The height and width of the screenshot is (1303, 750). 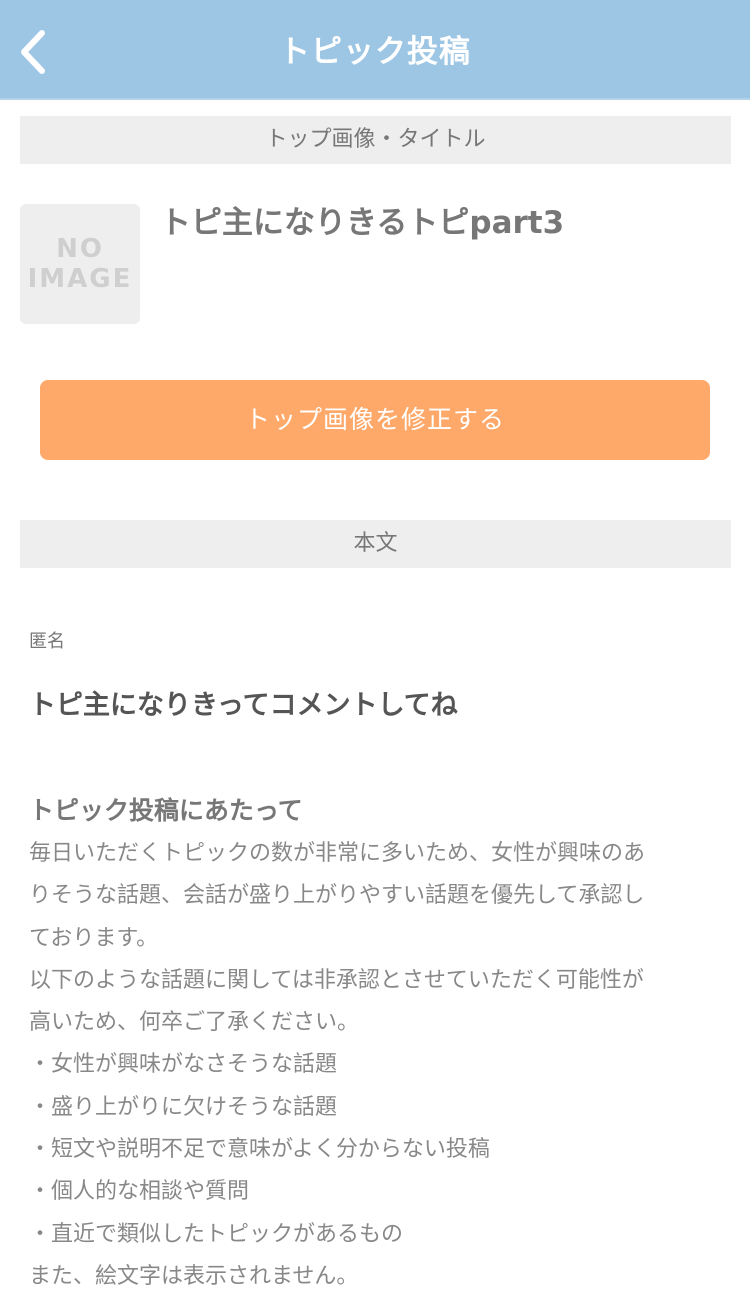 I want to click on no-image-thumbnail: NO IMAGE, so click(x=80, y=264).